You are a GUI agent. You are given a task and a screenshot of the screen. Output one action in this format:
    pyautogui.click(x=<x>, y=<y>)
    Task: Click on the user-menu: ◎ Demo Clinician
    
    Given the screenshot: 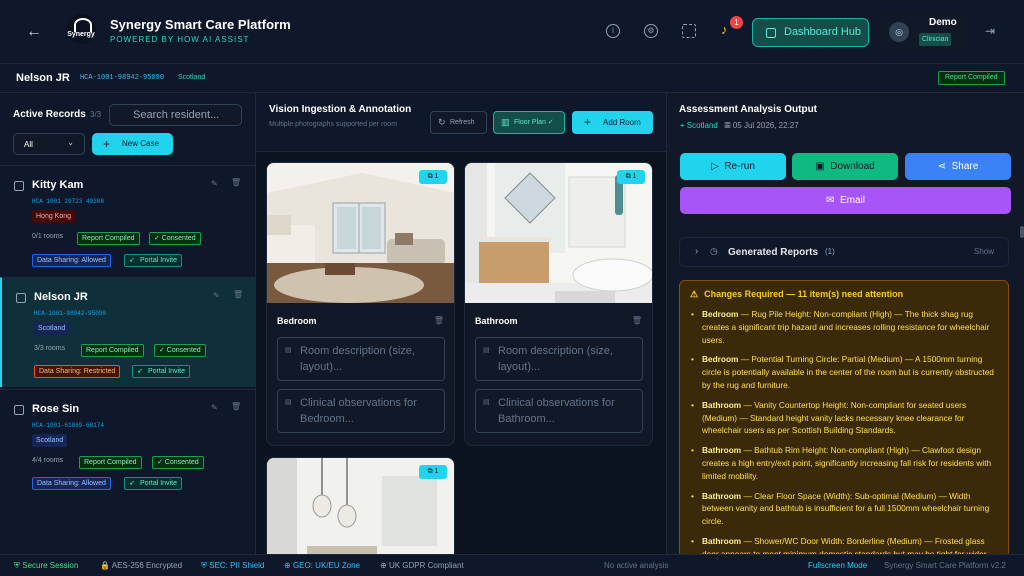 What is the action you would take?
    pyautogui.click(x=924, y=32)
    